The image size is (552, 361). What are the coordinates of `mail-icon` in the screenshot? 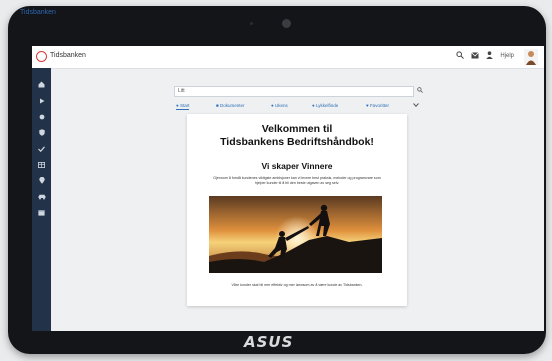 It's located at (475, 56).